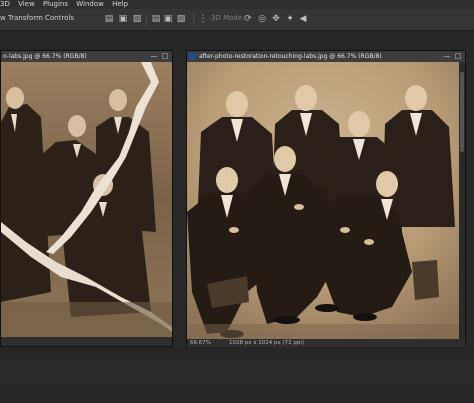 The width and height of the screenshot is (474, 403). I want to click on roll-3d-icon: ◎, so click(262, 19).